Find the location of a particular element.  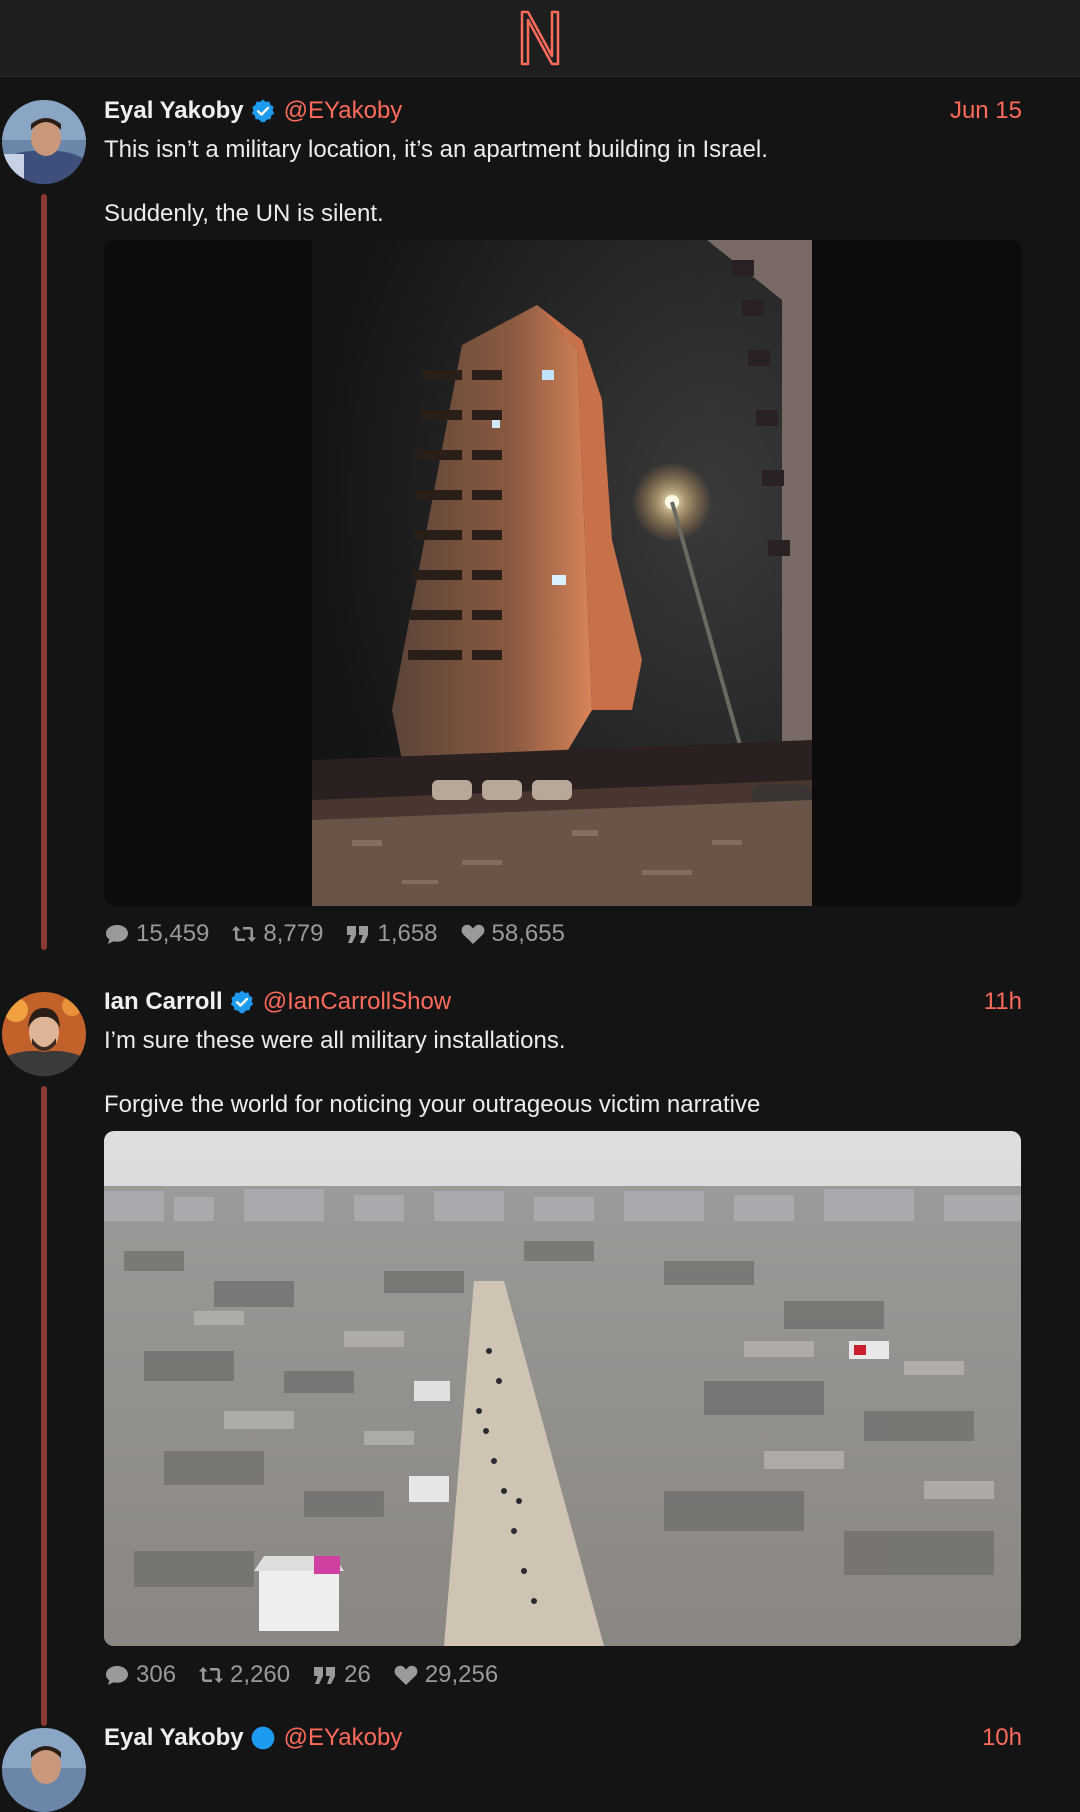

reply-button: 306 is located at coordinates (140, 1675).